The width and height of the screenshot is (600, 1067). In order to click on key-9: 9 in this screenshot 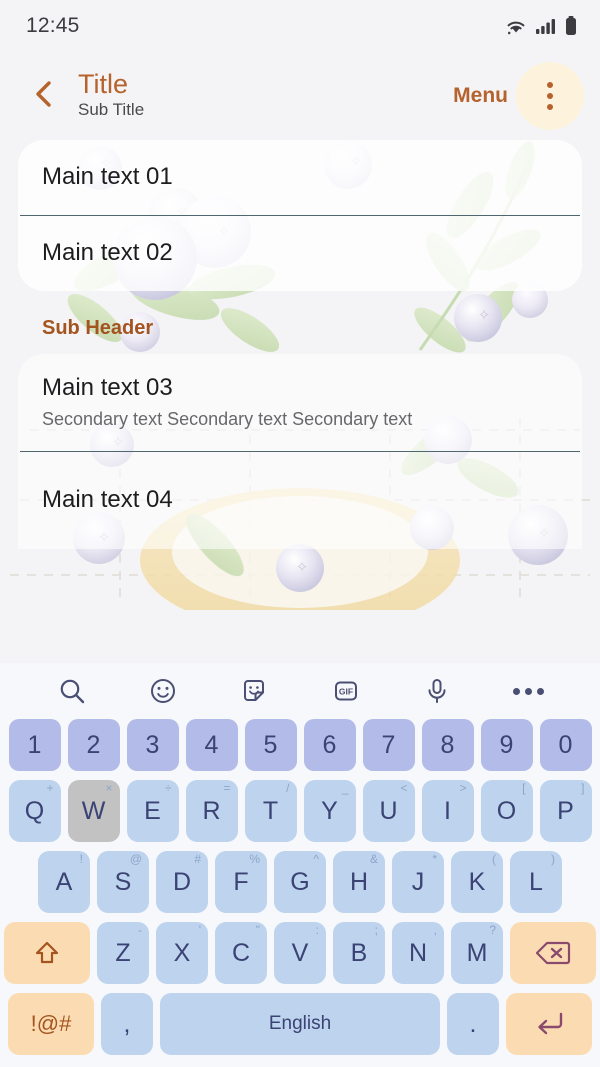, I will do `click(506, 745)`.